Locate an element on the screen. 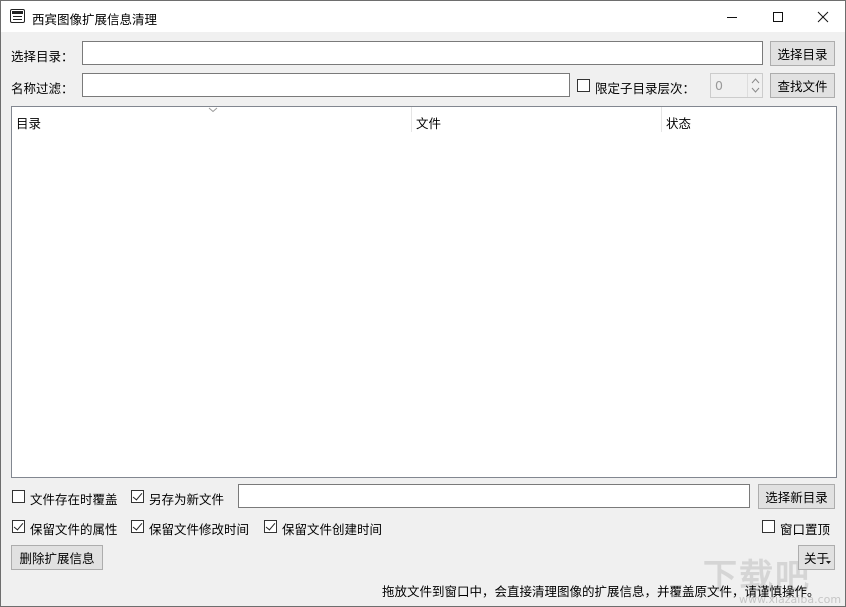  overwrite-checkbox is located at coordinates (18, 496).